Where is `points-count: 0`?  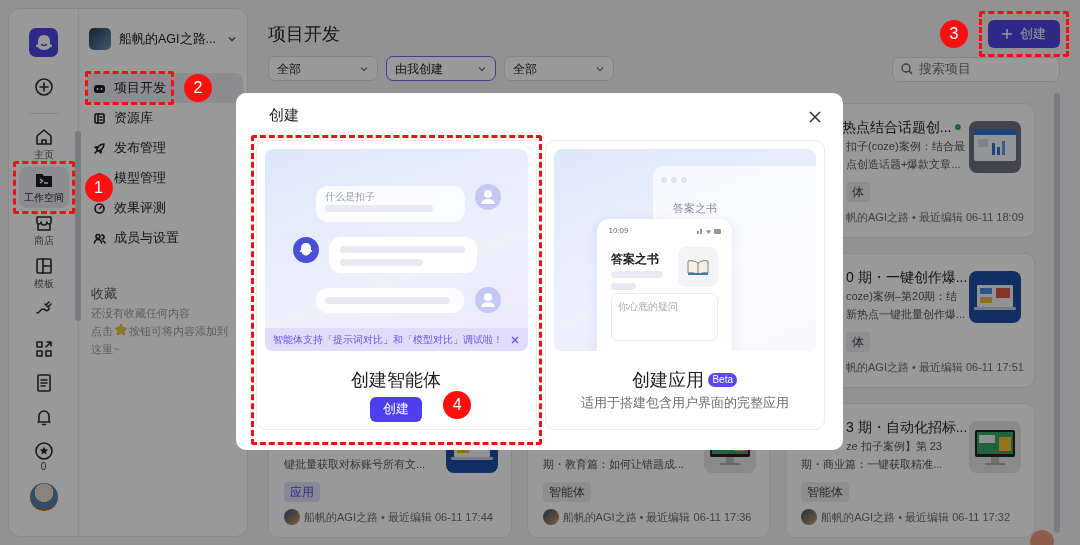
points-count: 0 is located at coordinates (43, 467).